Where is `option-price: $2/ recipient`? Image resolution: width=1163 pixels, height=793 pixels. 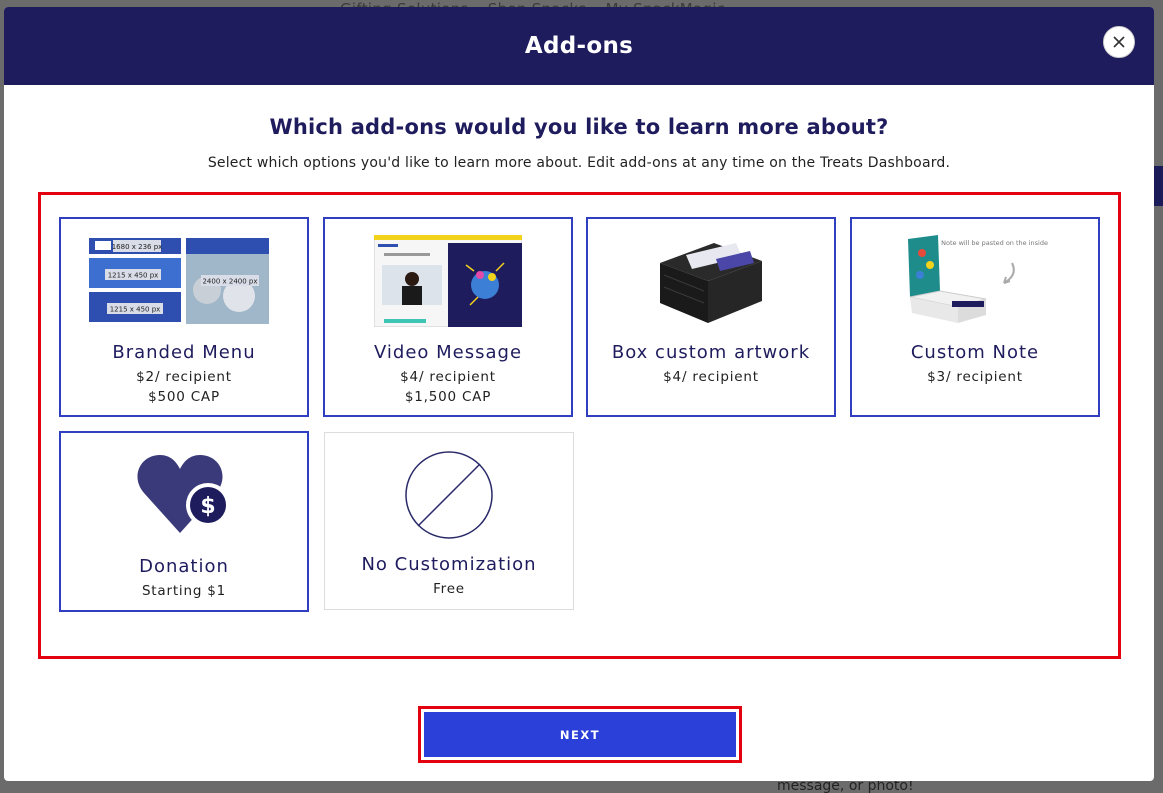
option-price: $2/ recipient is located at coordinates (184, 377).